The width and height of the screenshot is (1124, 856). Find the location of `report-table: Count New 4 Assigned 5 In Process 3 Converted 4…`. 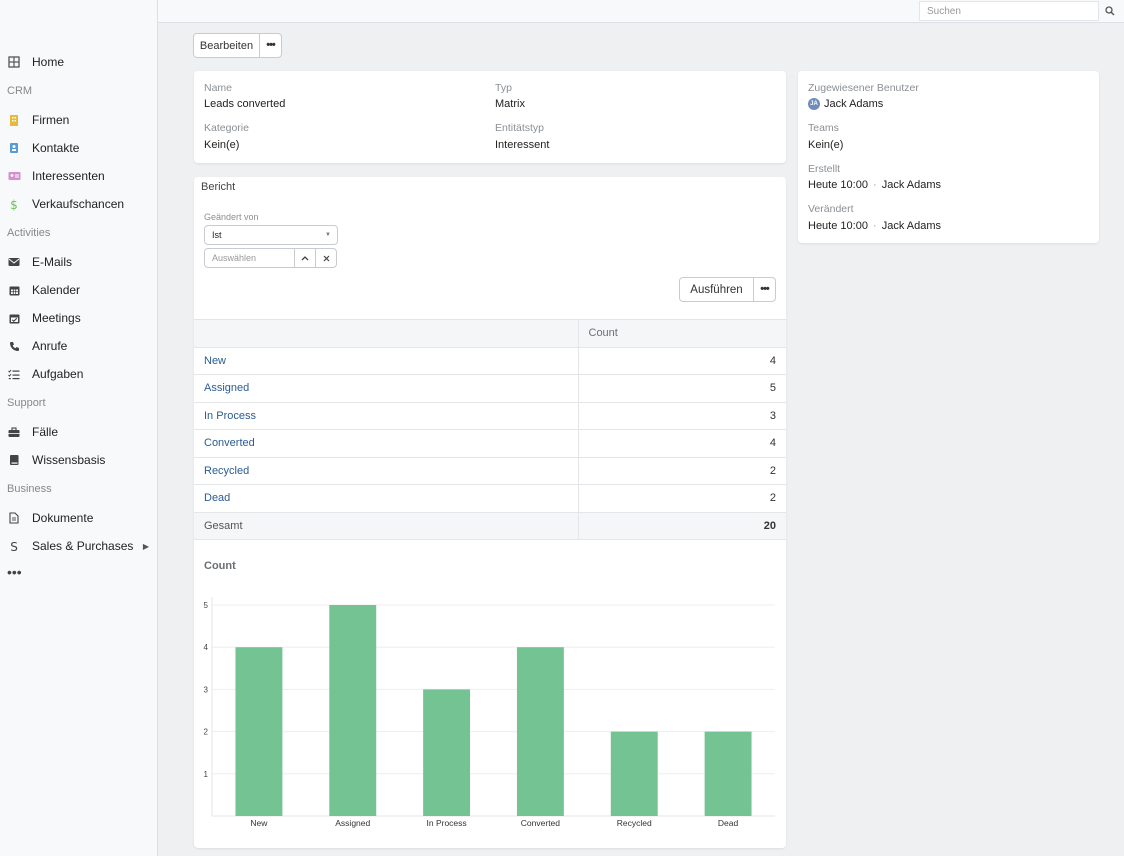

report-table: Count New 4 Assigned 5 In Process 3 Converted 4… is located at coordinates (490, 429).